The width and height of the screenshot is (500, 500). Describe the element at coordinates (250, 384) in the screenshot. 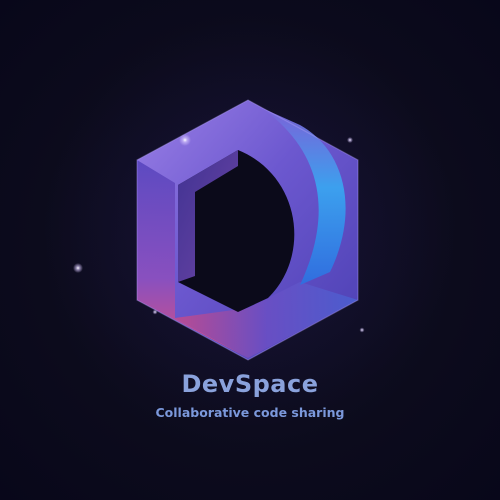

I see `brand-name: DevSpace` at that location.